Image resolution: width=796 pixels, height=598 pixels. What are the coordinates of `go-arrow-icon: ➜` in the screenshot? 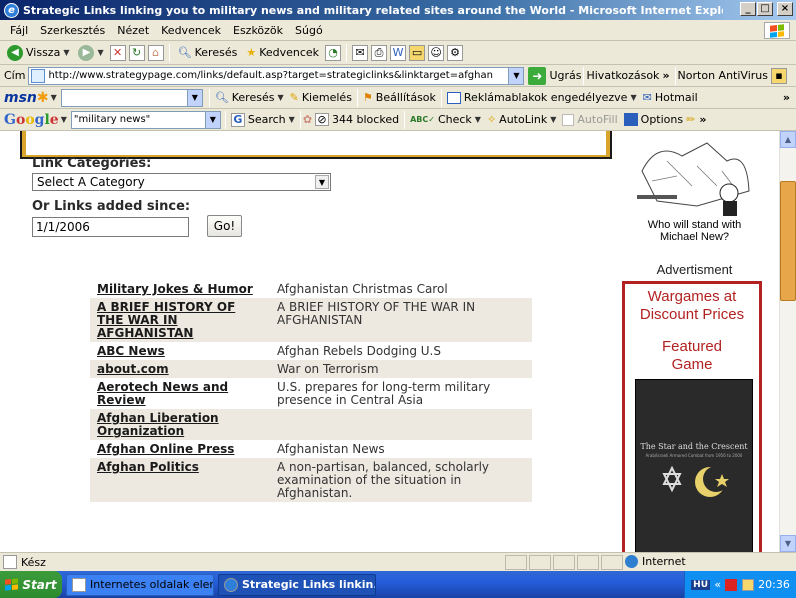 It's located at (537, 75).